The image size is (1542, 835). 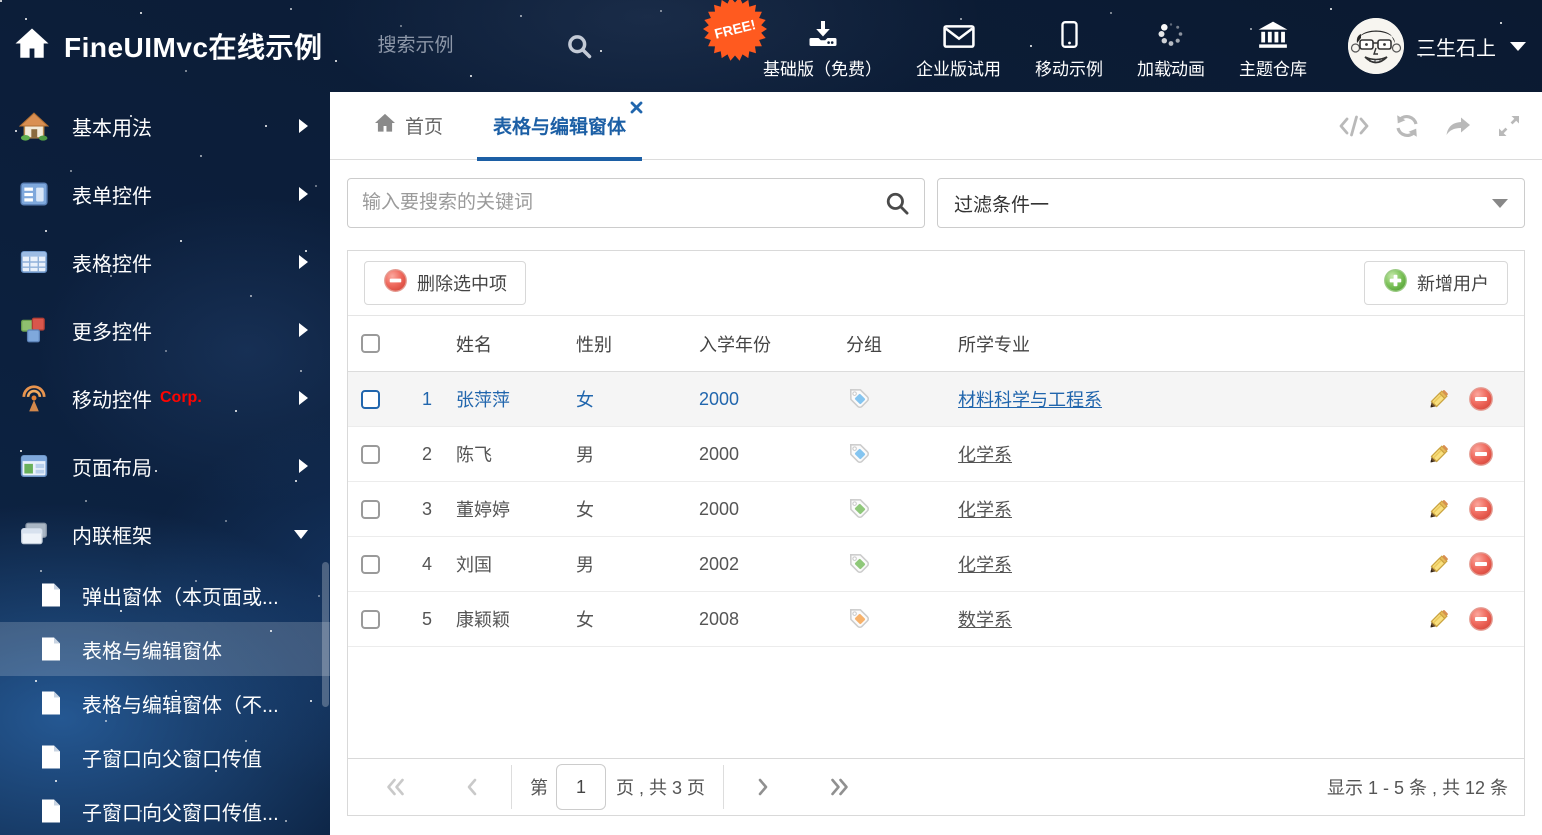 What do you see at coordinates (958, 46) in the screenshot?
I see `header-nav-item: 企业版试用` at bounding box center [958, 46].